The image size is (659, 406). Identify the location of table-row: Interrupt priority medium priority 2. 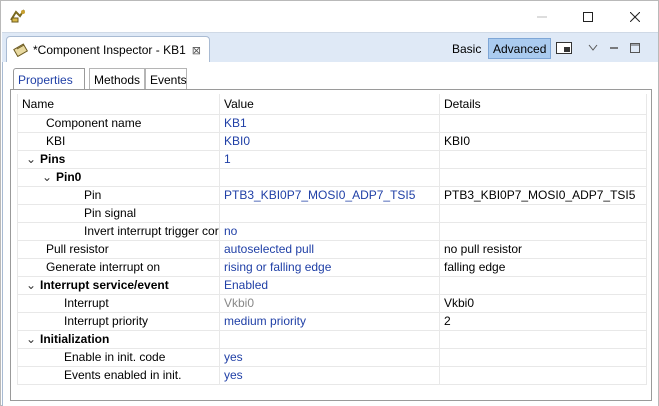
(332, 321).